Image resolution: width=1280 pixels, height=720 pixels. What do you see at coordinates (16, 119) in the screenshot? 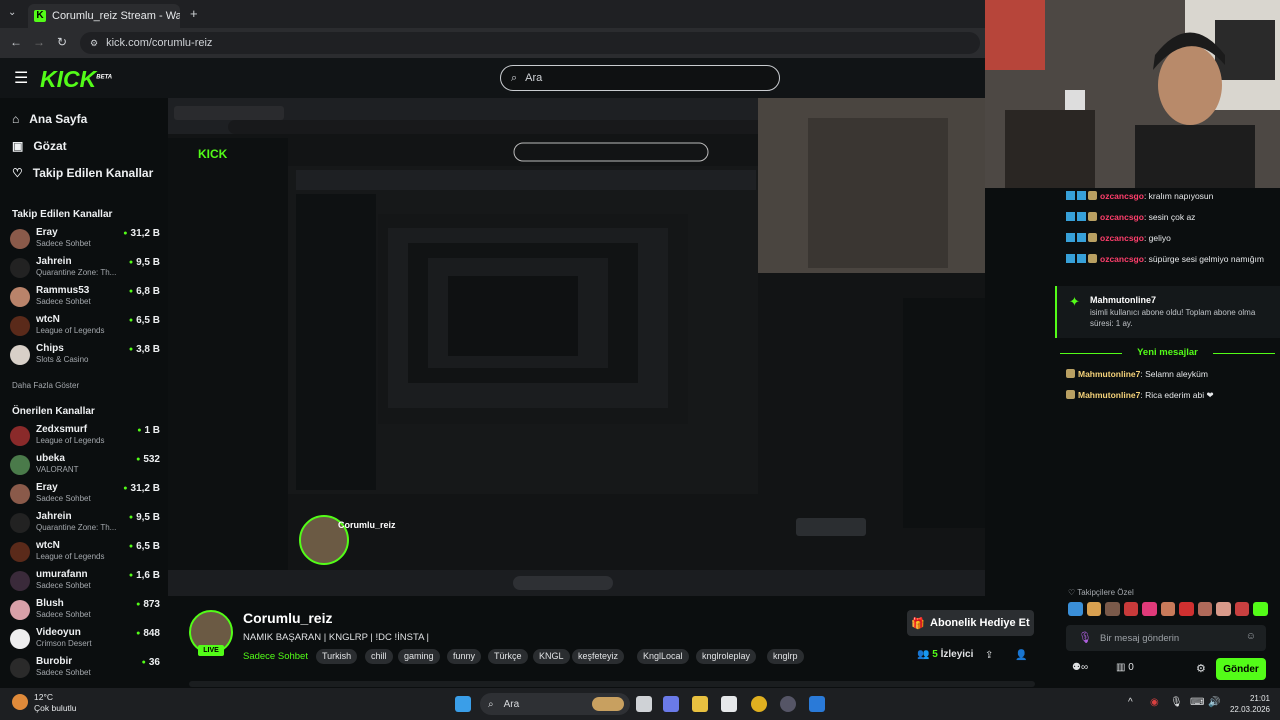
I see `home-icon: ⌂` at bounding box center [16, 119].